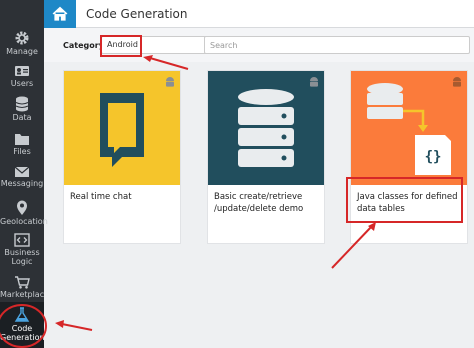 The width and height of the screenshot is (474, 348). Describe the element at coordinates (22, 333) in the screenshot. I see `sidebar-label: Code Generation` at that location.